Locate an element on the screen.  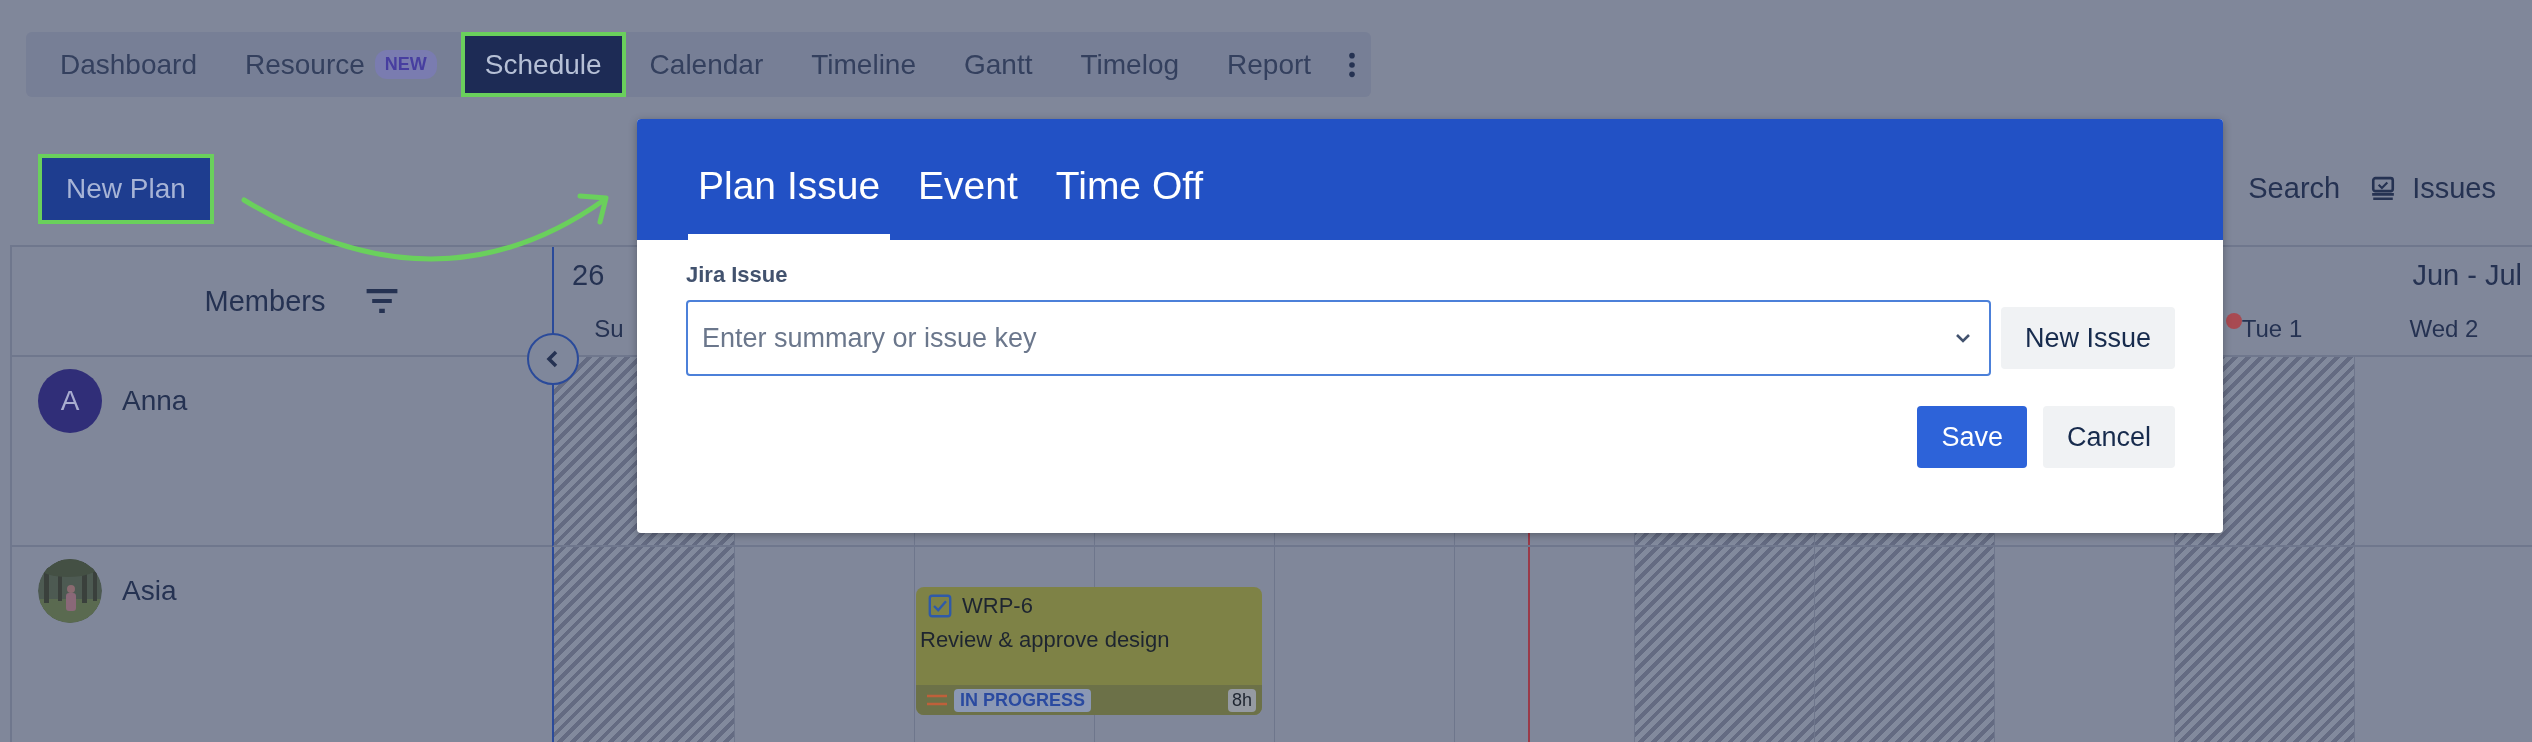
issue-select: Enter summary or issue key is located at coordinates (1338, 338).